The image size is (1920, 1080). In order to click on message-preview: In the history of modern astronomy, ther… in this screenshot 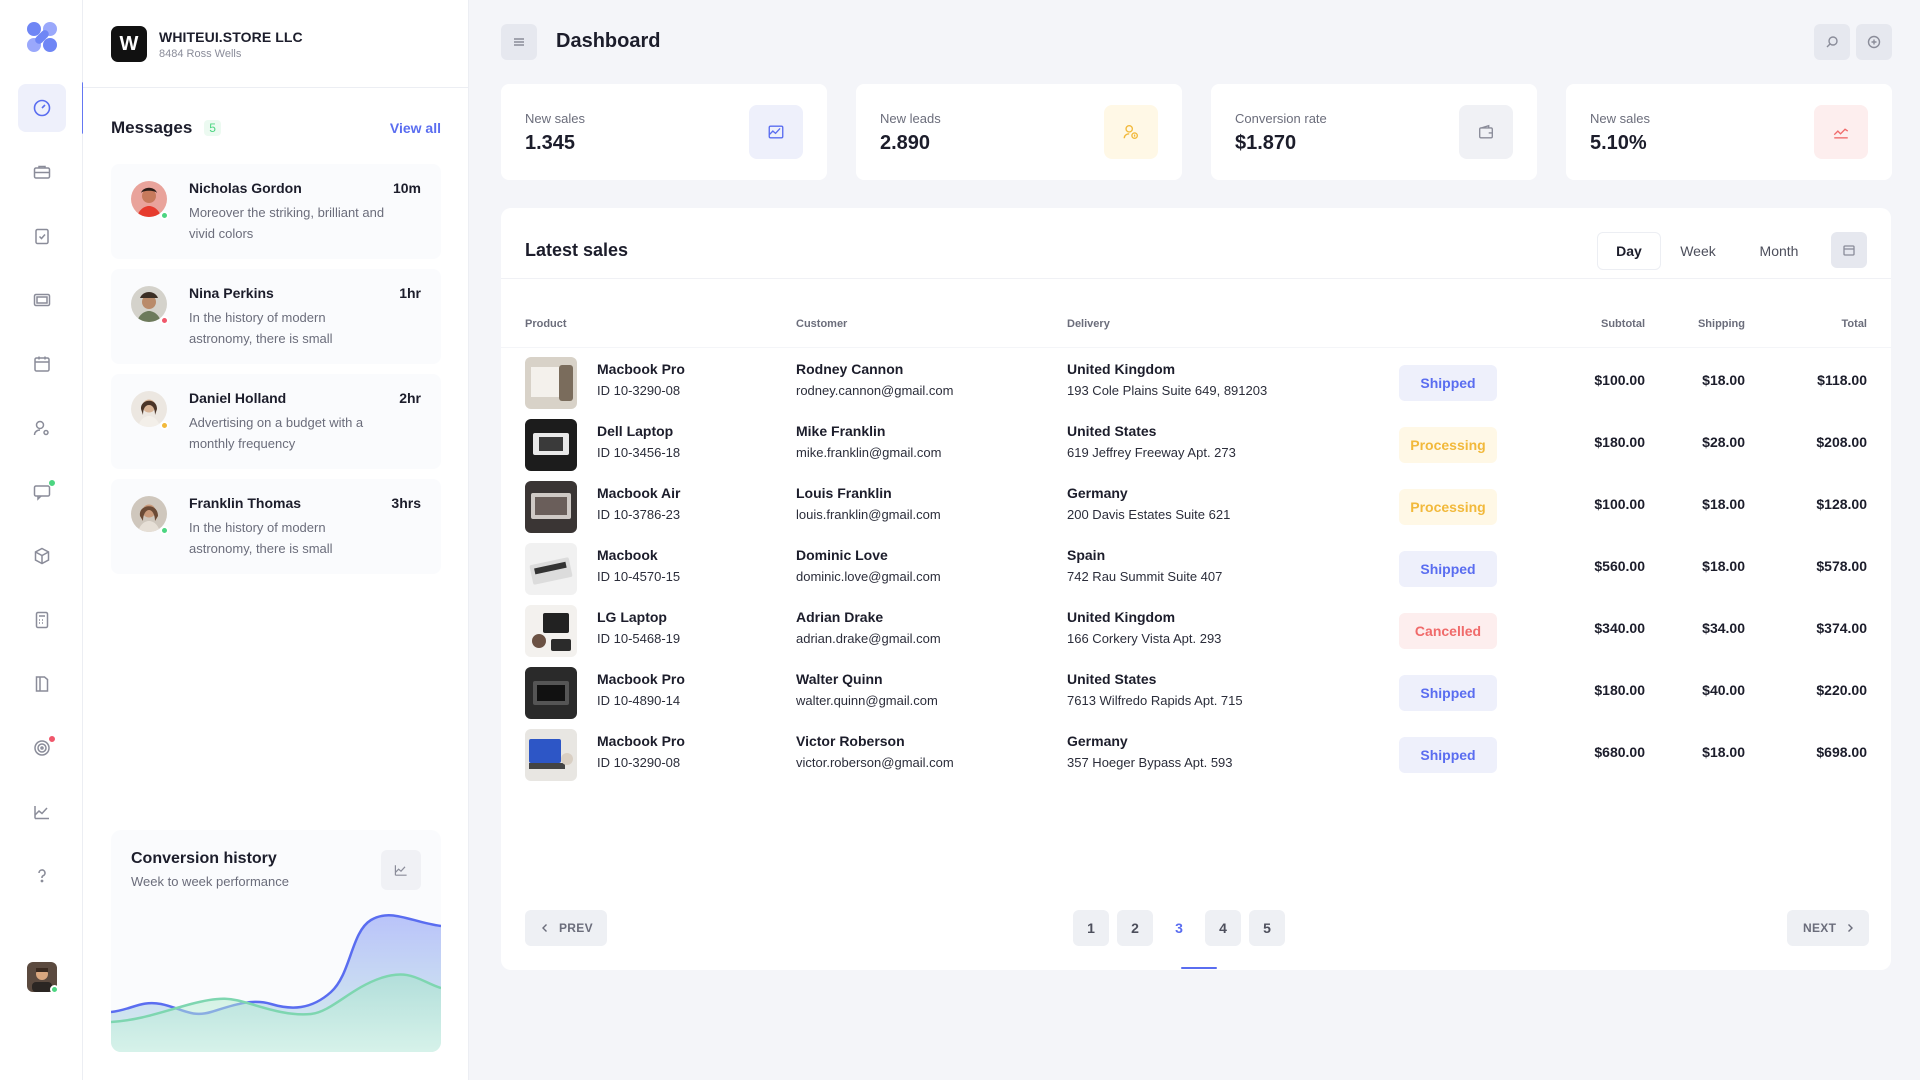, I will do `click(261, 328)`.